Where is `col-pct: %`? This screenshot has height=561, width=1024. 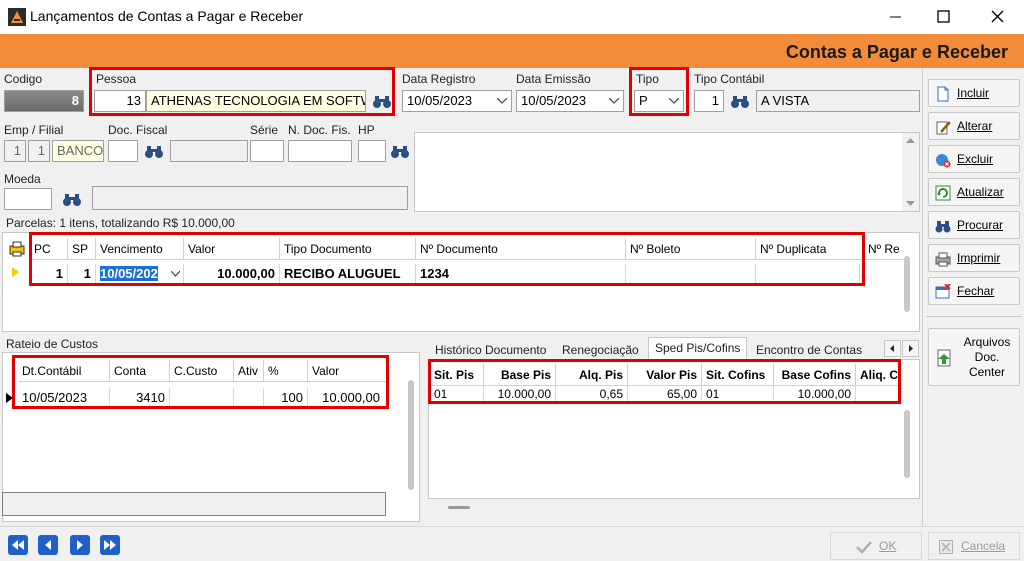 col-pct: % is located at coordinates (286, 371).